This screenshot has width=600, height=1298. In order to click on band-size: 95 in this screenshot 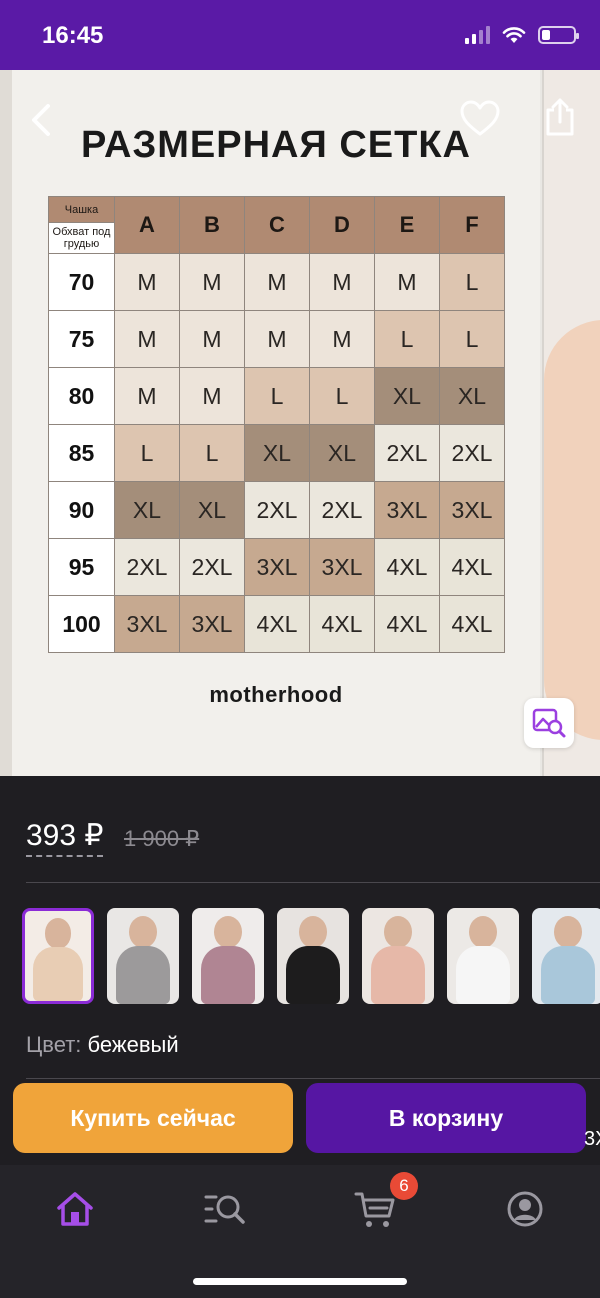, I will do `click(81, 567)`.